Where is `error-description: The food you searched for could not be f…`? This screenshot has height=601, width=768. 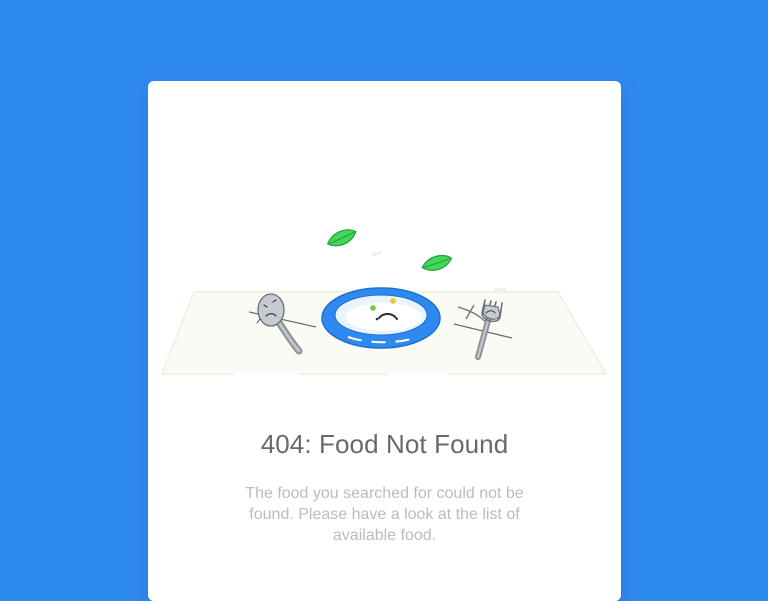
error-description: The food you searched for could not be f… is located at coordinates (384, 514).